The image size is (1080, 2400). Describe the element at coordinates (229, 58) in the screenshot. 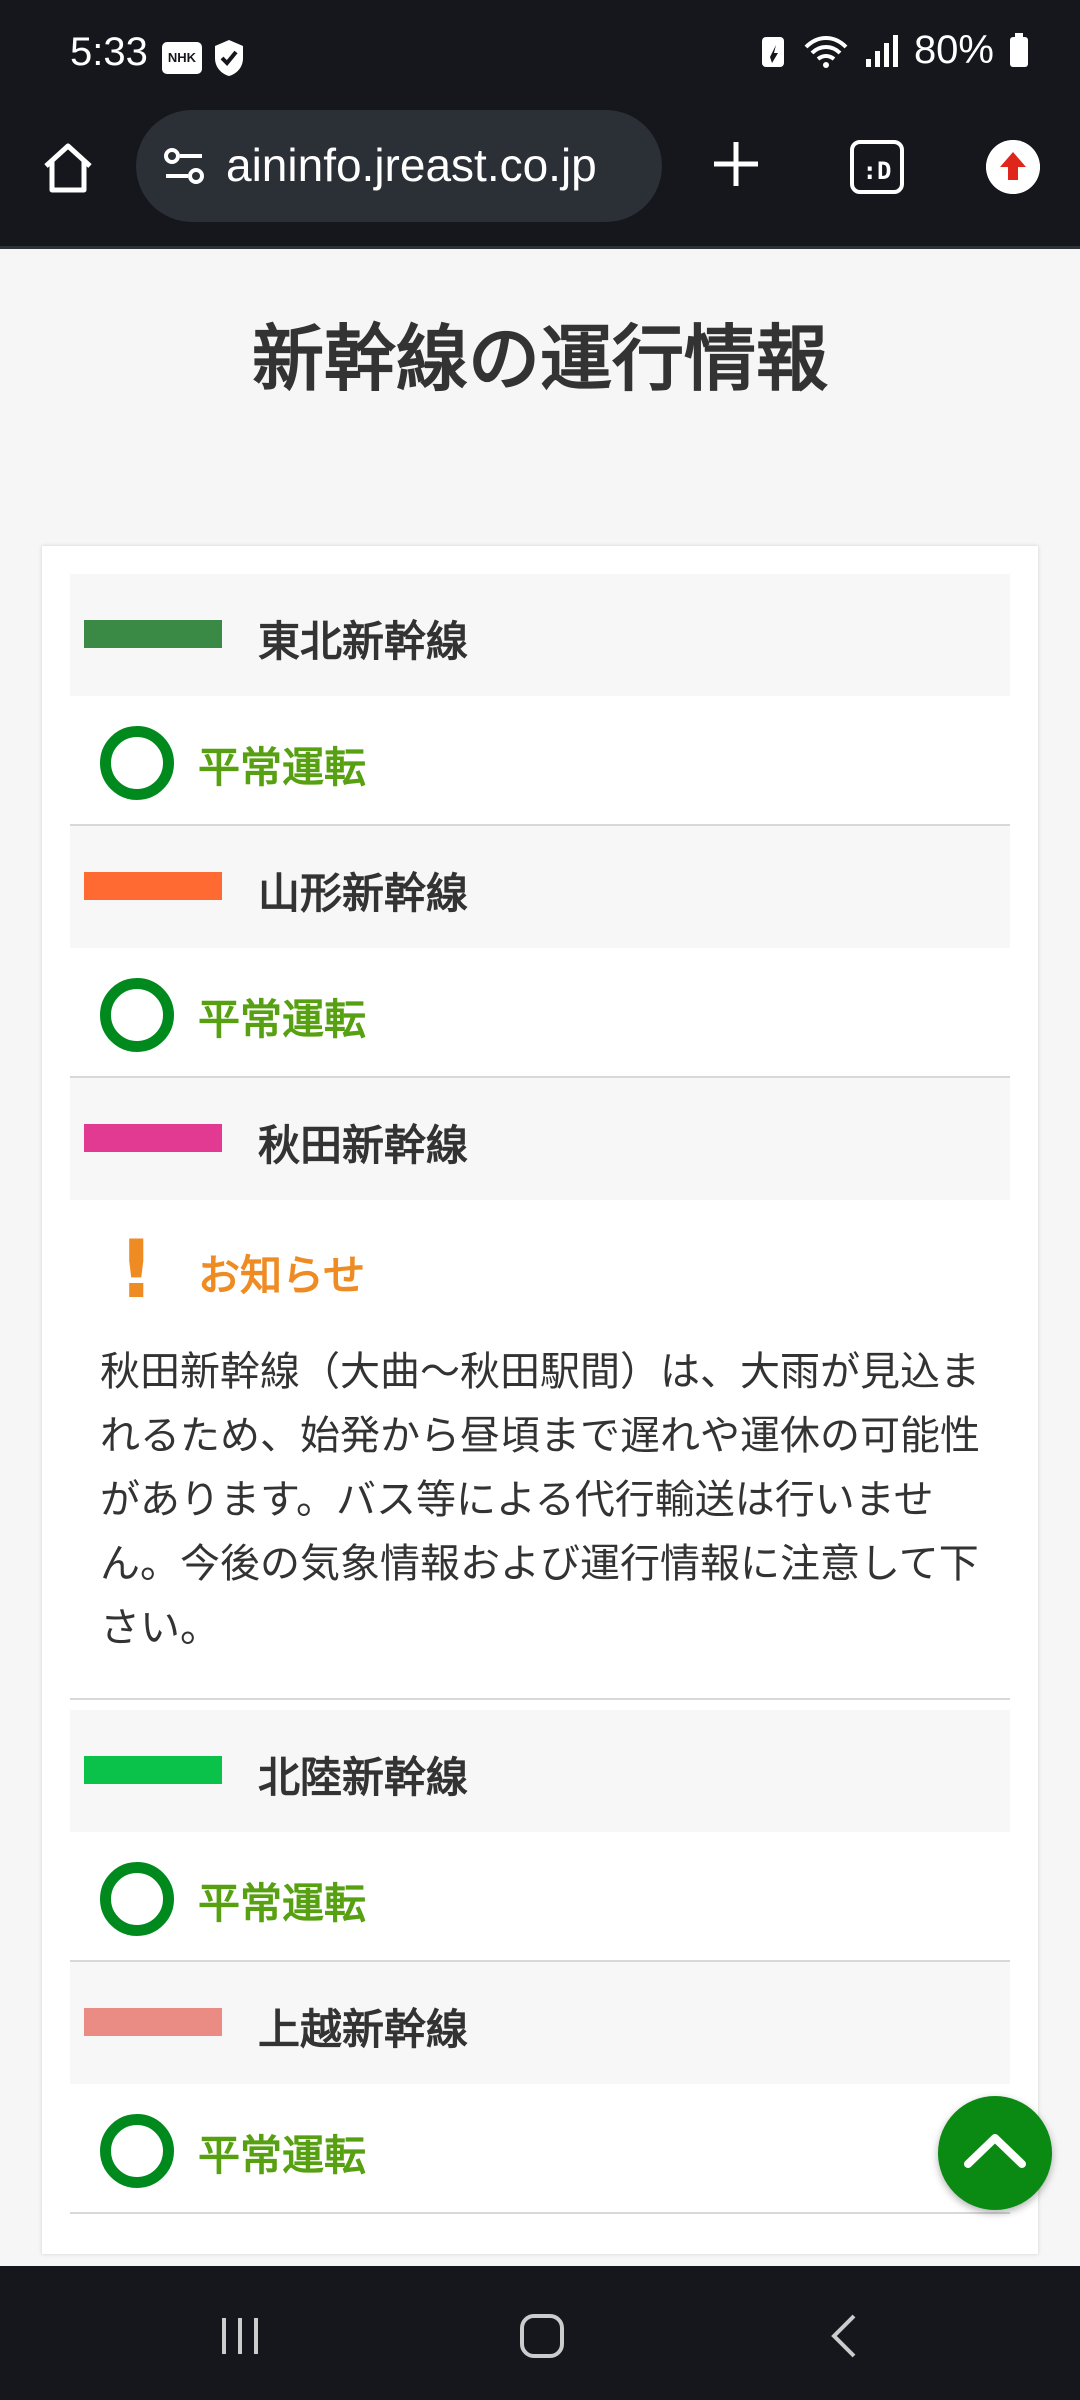

I see `shield-check-icon` at that location.